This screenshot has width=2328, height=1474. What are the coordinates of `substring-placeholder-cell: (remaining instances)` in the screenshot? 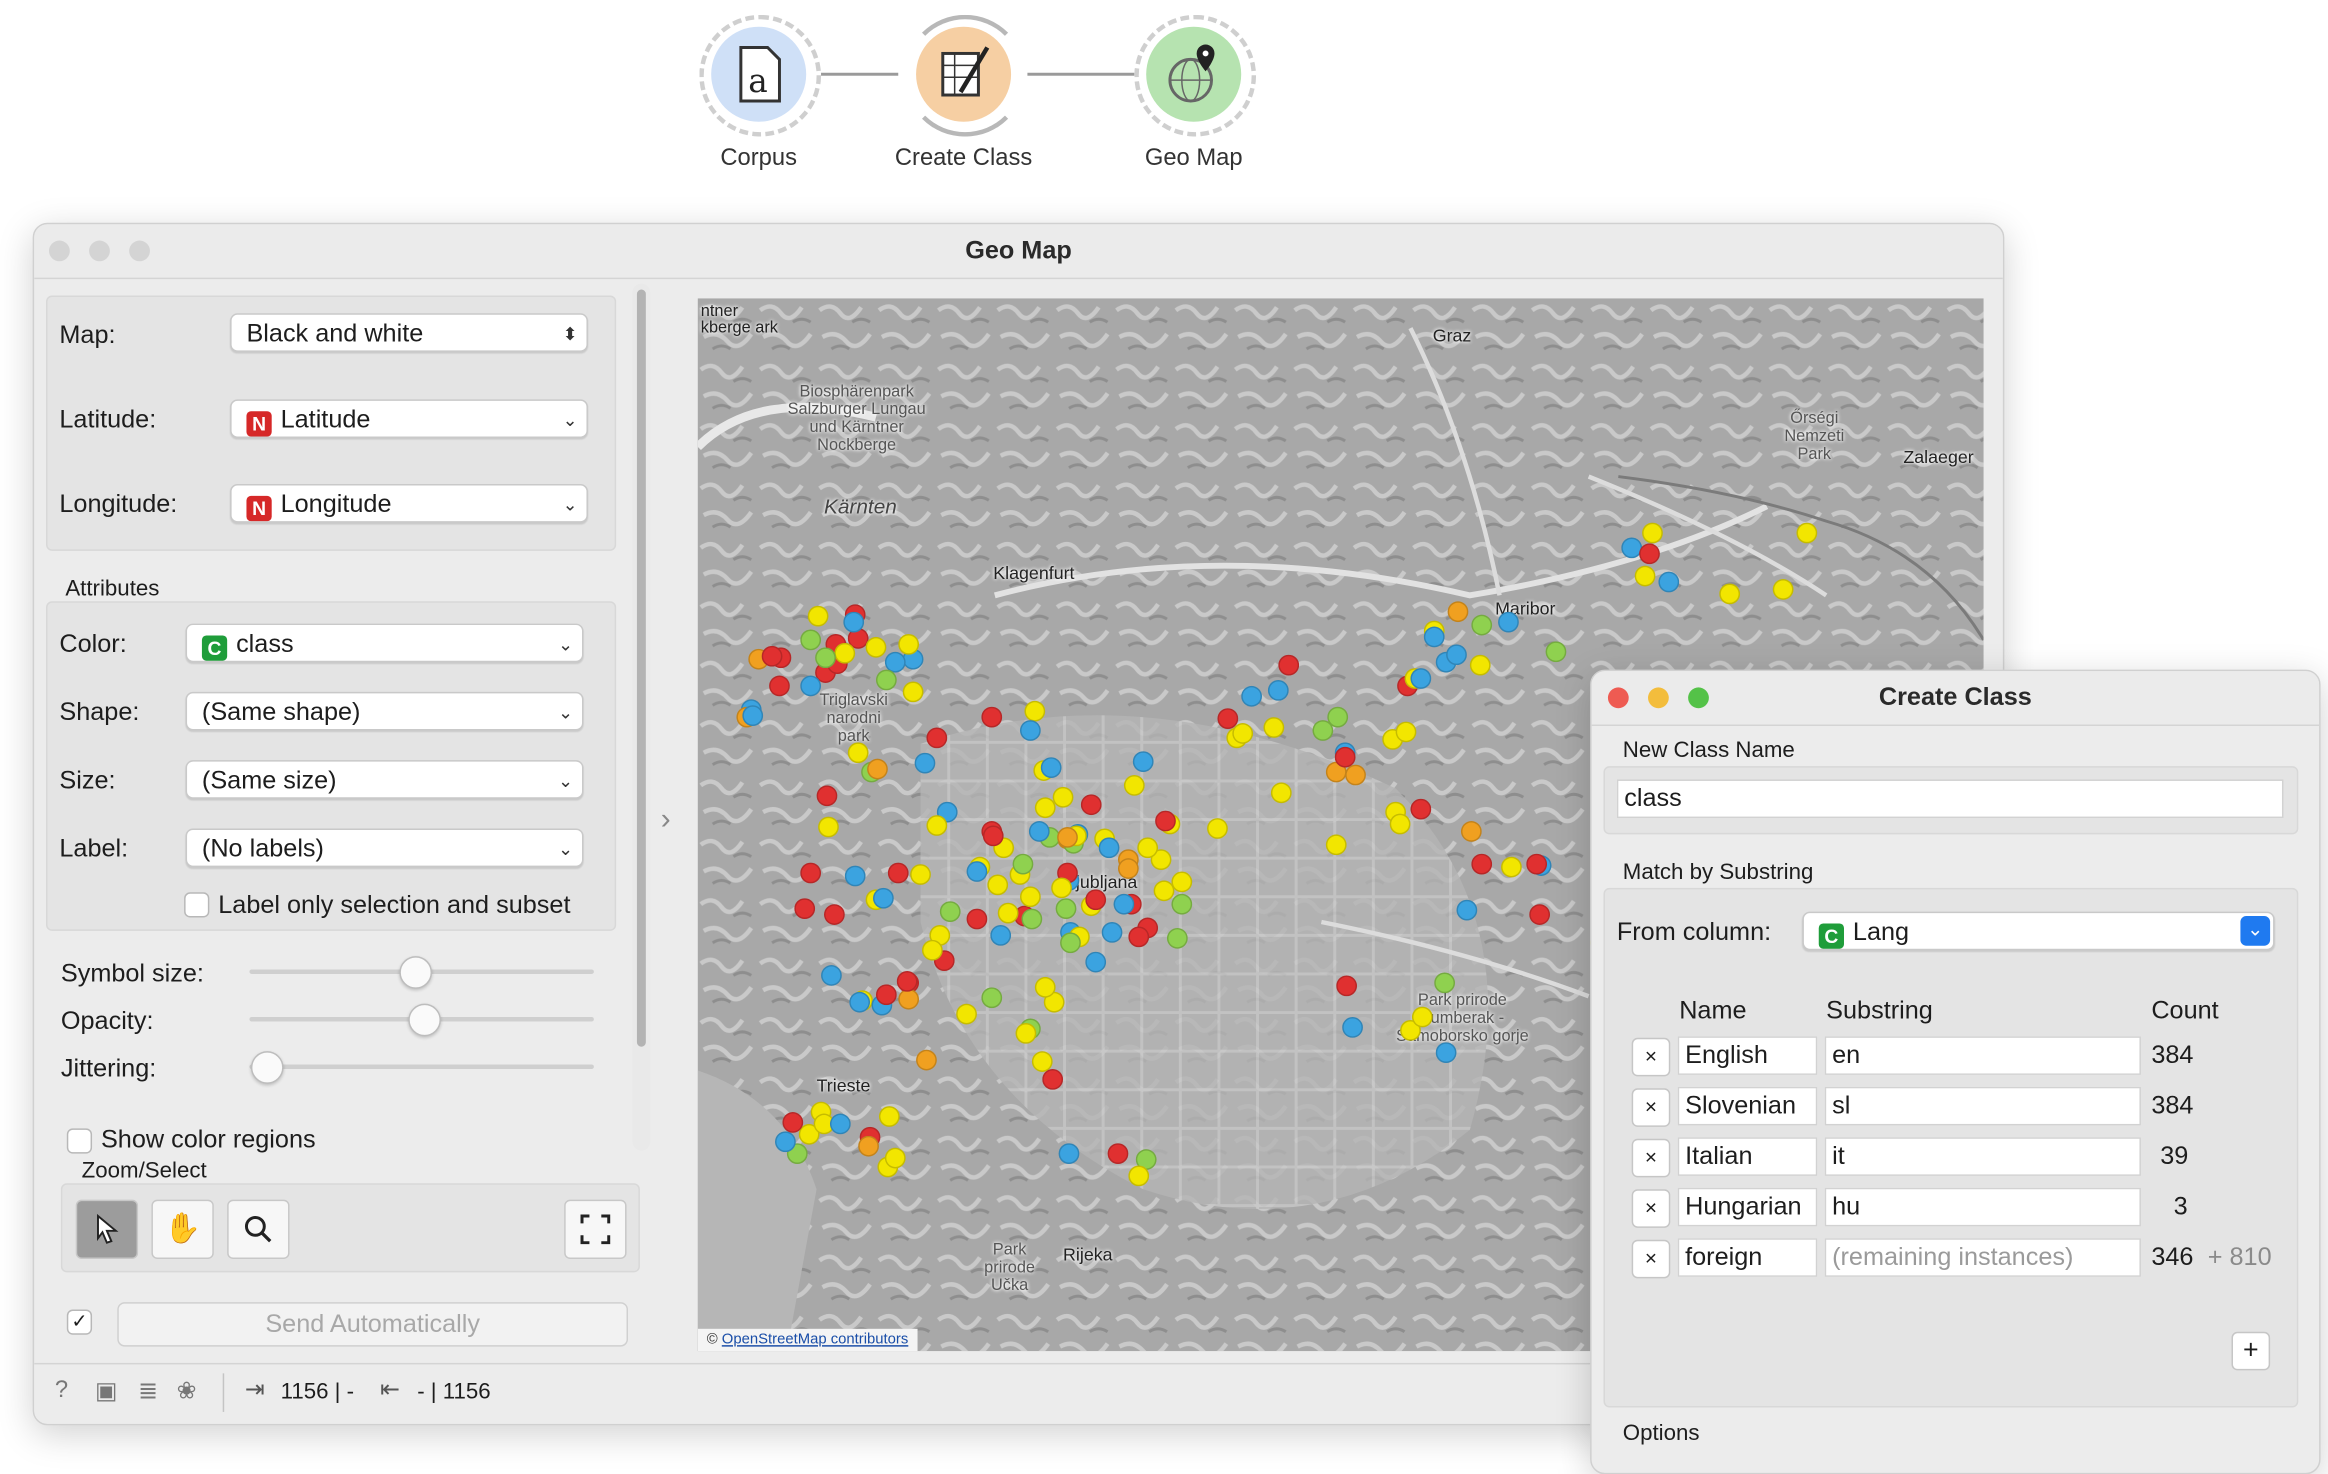 It's located at (1982, 1257).